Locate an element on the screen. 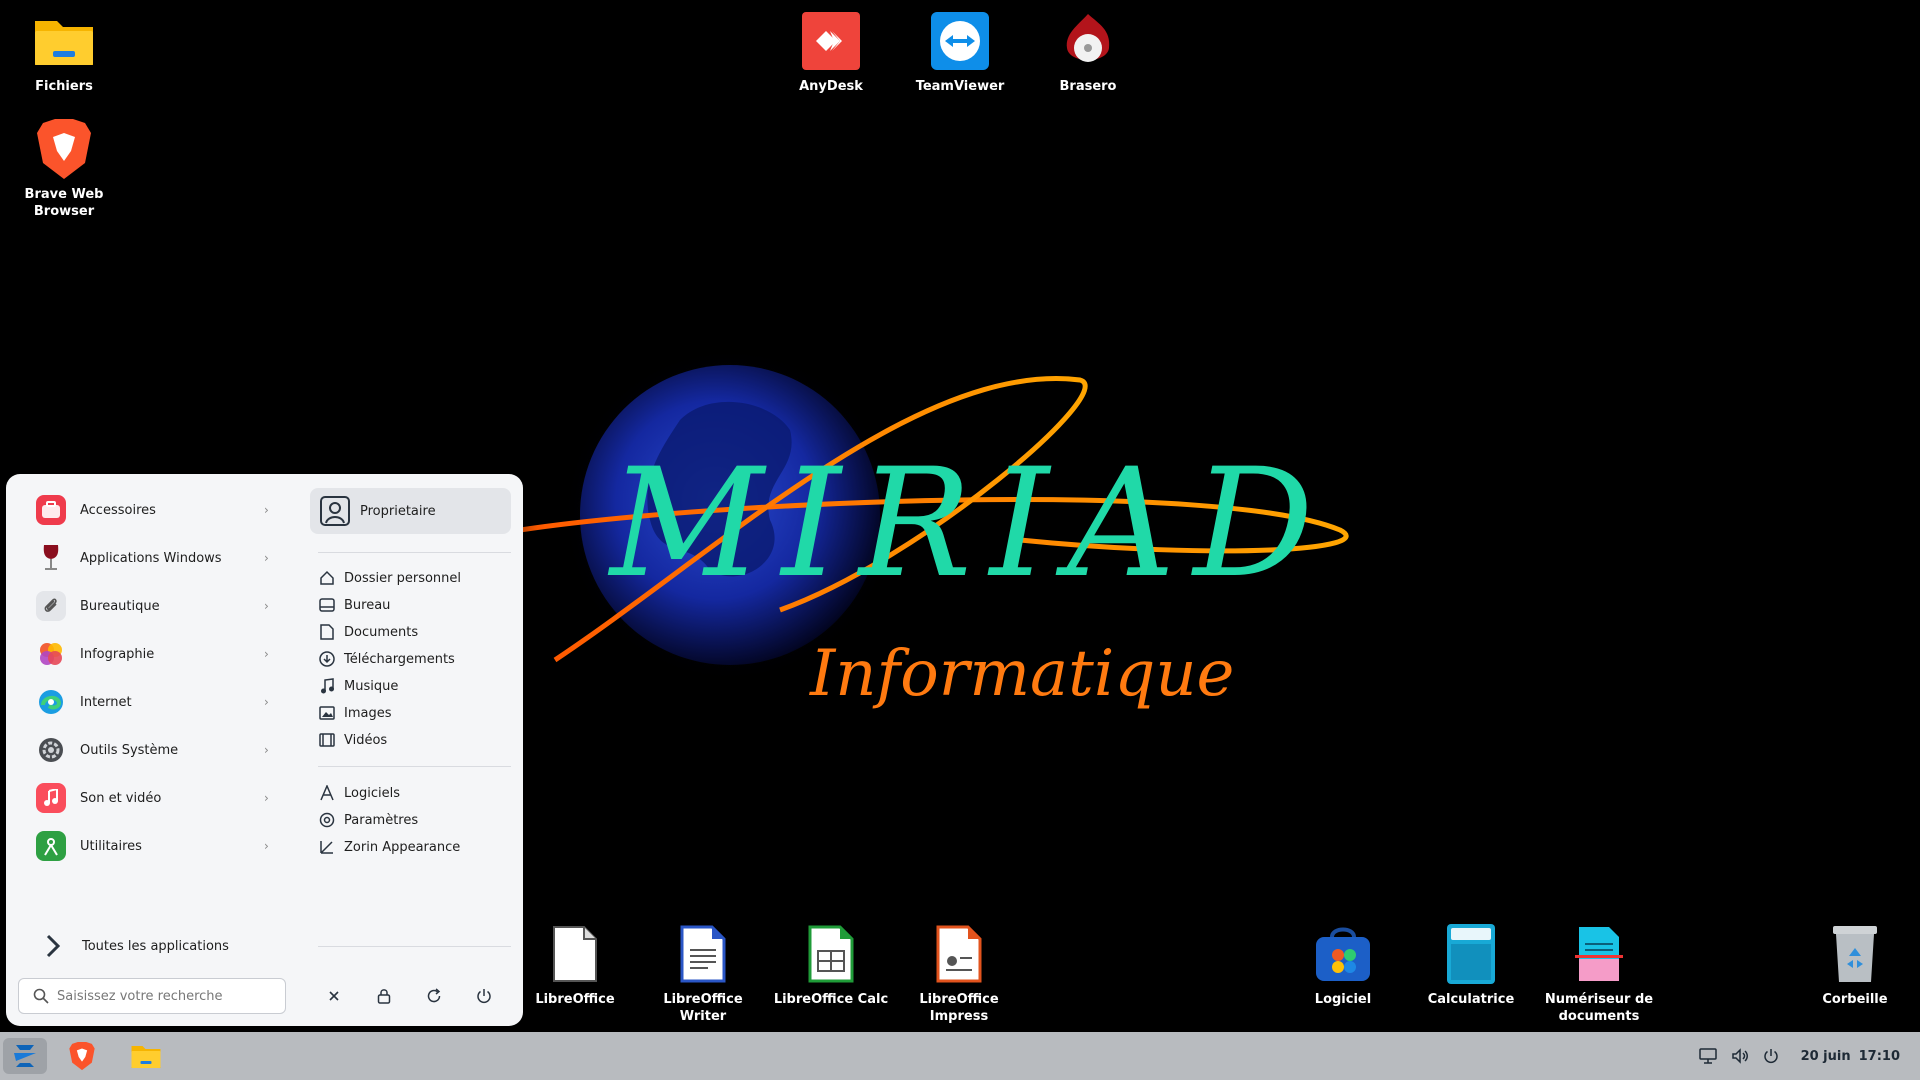  system-tools-icon is located at coordinates (51, 750).